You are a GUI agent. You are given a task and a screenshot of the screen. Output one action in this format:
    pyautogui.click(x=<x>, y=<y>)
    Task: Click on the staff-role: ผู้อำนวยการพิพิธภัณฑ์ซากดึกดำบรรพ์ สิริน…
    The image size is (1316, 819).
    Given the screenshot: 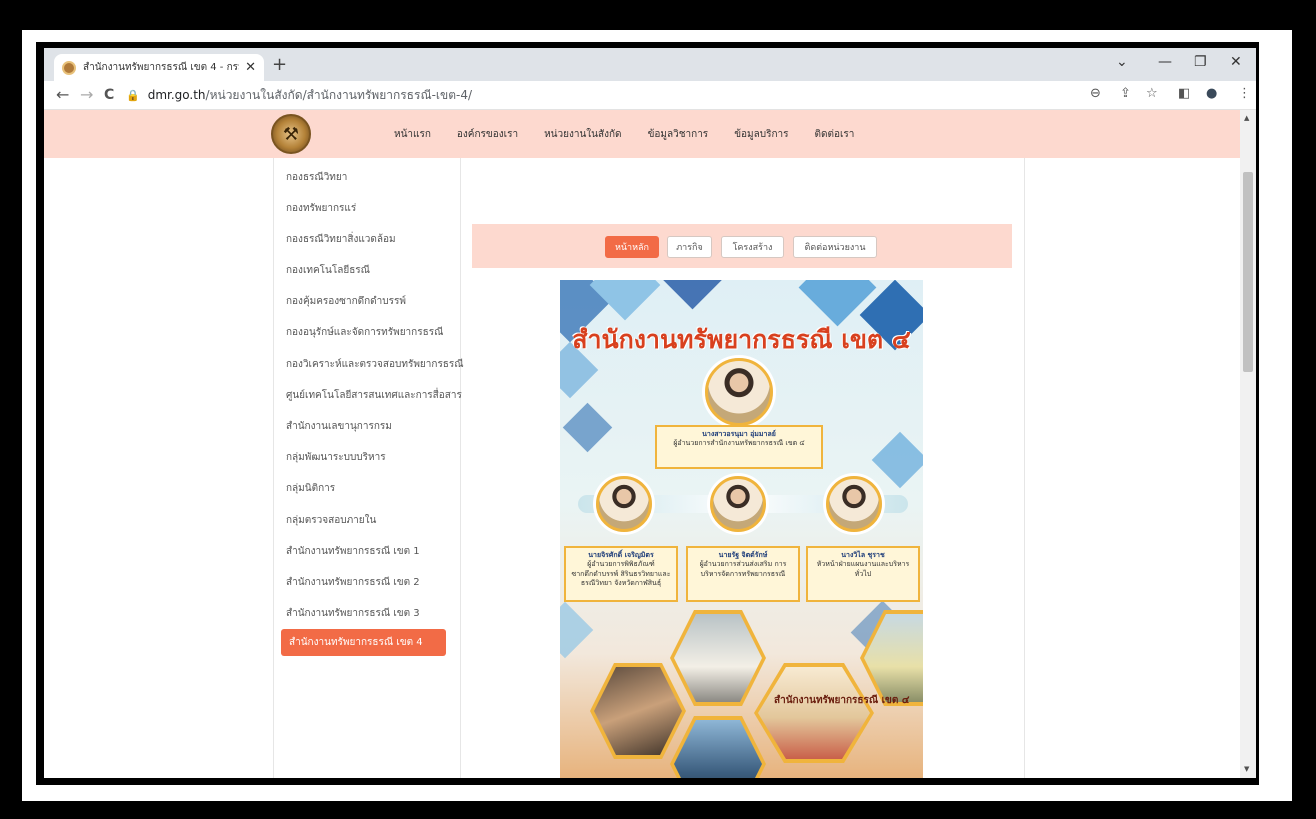 What is the action you would take?
    pyautogui.click(x=621, y=574)
    